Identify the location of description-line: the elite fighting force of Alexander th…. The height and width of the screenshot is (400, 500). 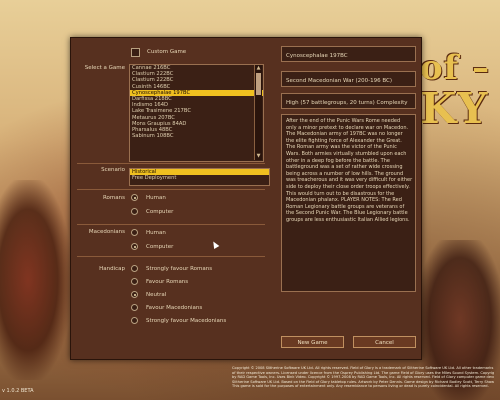
(344, 140).